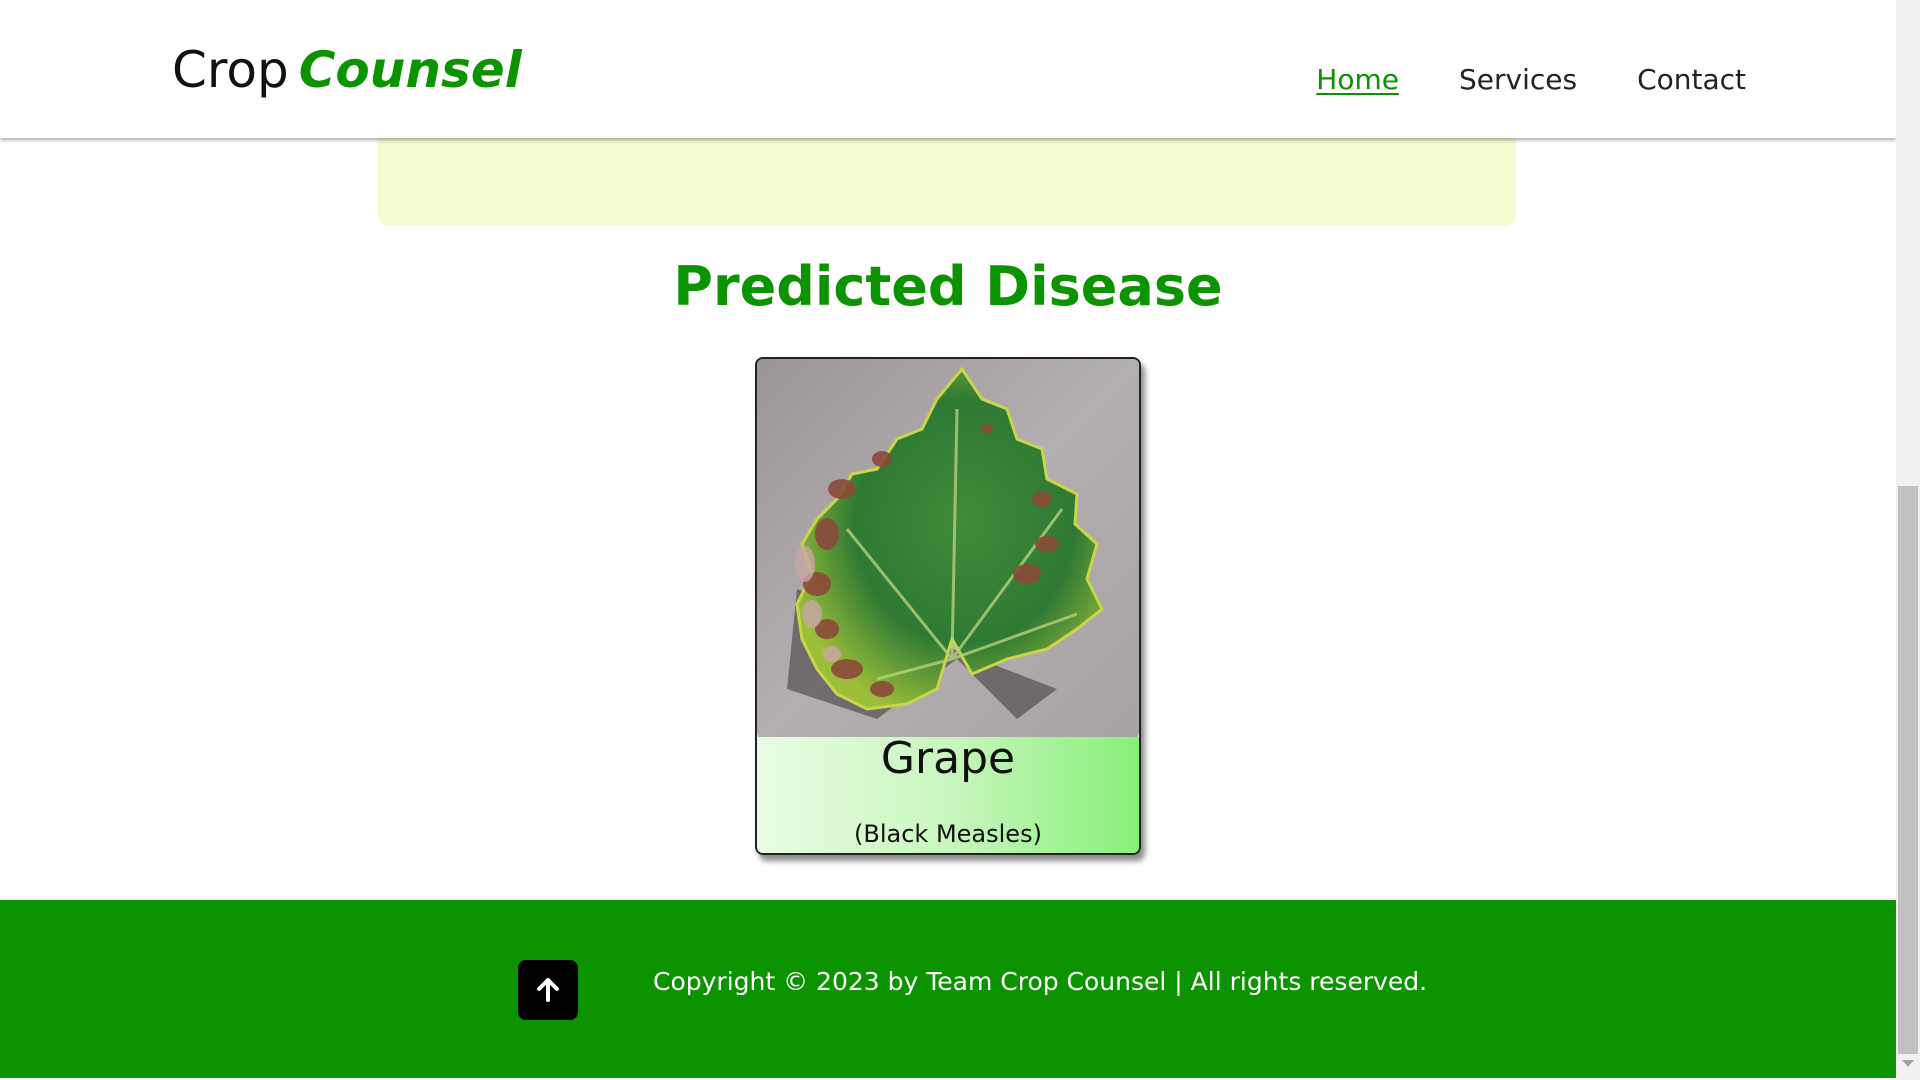  What do you see at coordinates (948, 758) in the screenshot?
I see `crop-name: Grape` at bounding box center [948, 758].